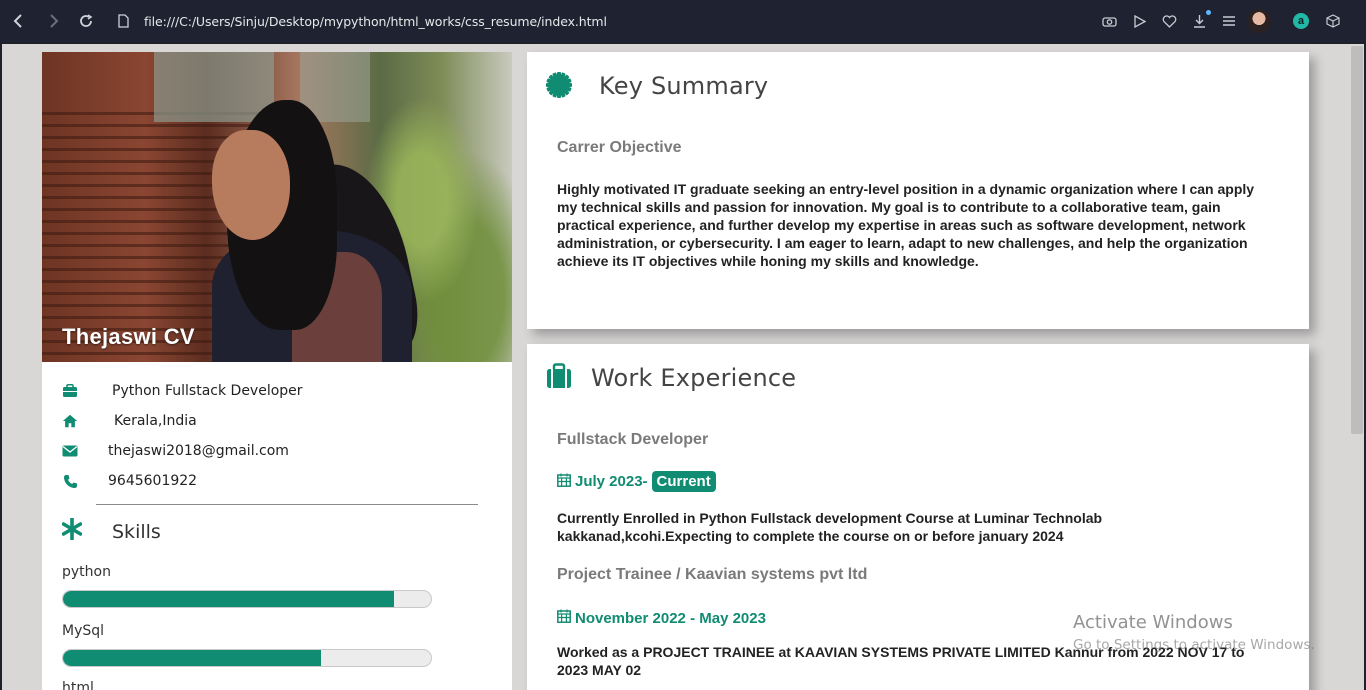 The height and width of the screenshot is (690, 1366). I want to click on skill-label-mysql: MySql, so click(83, 631).